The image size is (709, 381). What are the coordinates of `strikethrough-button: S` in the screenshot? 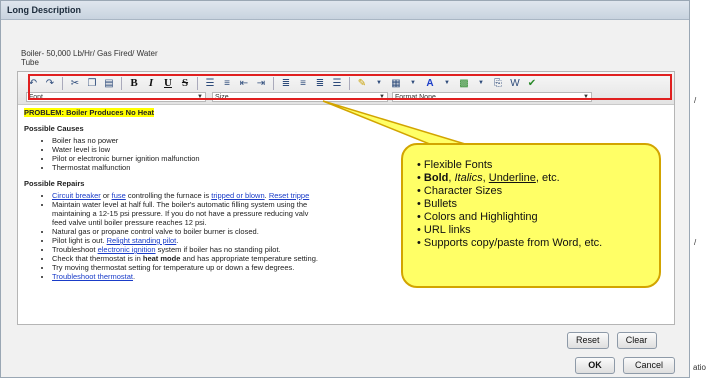 It's located at (185, 83).